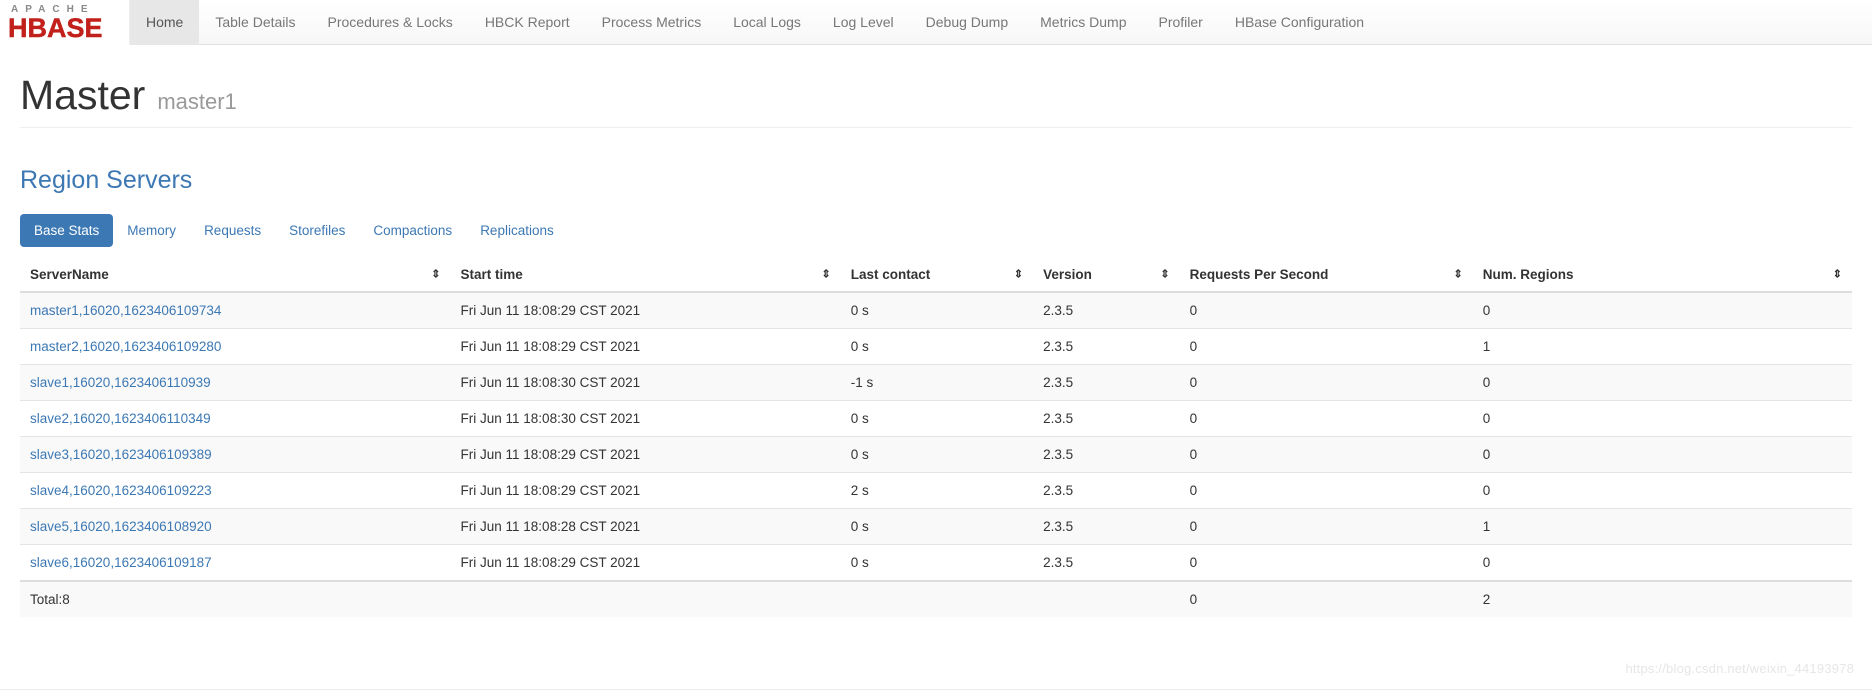 The image size is (1872, 692). I want to click on cell-start-time: Fri Jun 11 18:08:28 CST 2021, so click(645, 526).